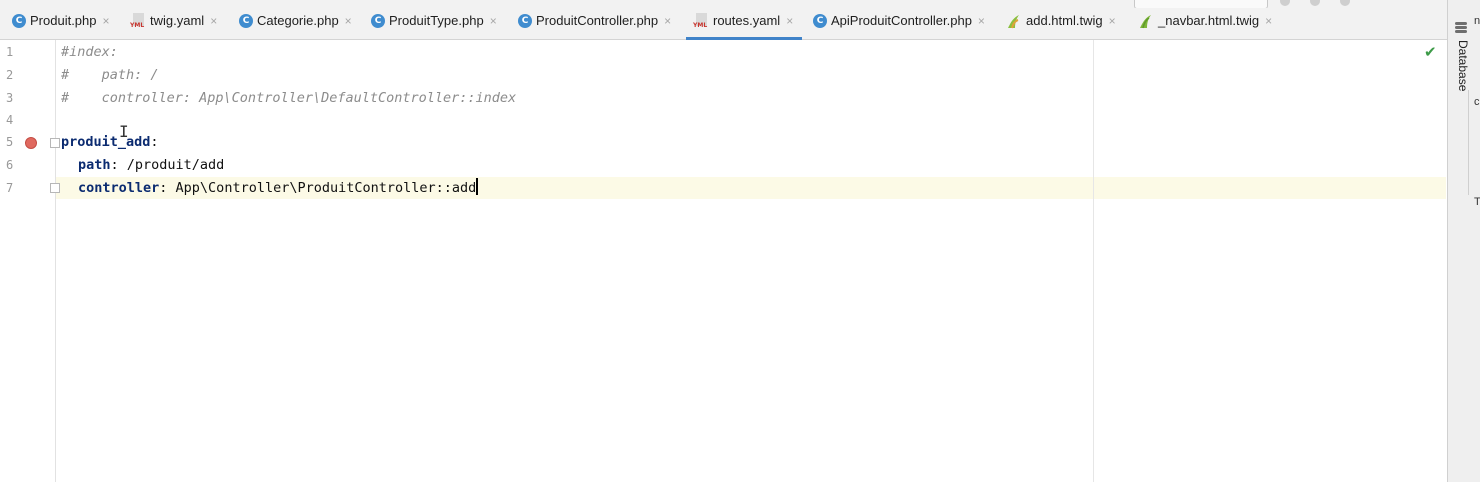  What do you see at coordinates (747, 20) in the screenshot?
I see `tab-label: routes.yaml` at bounding box center [747, 20].